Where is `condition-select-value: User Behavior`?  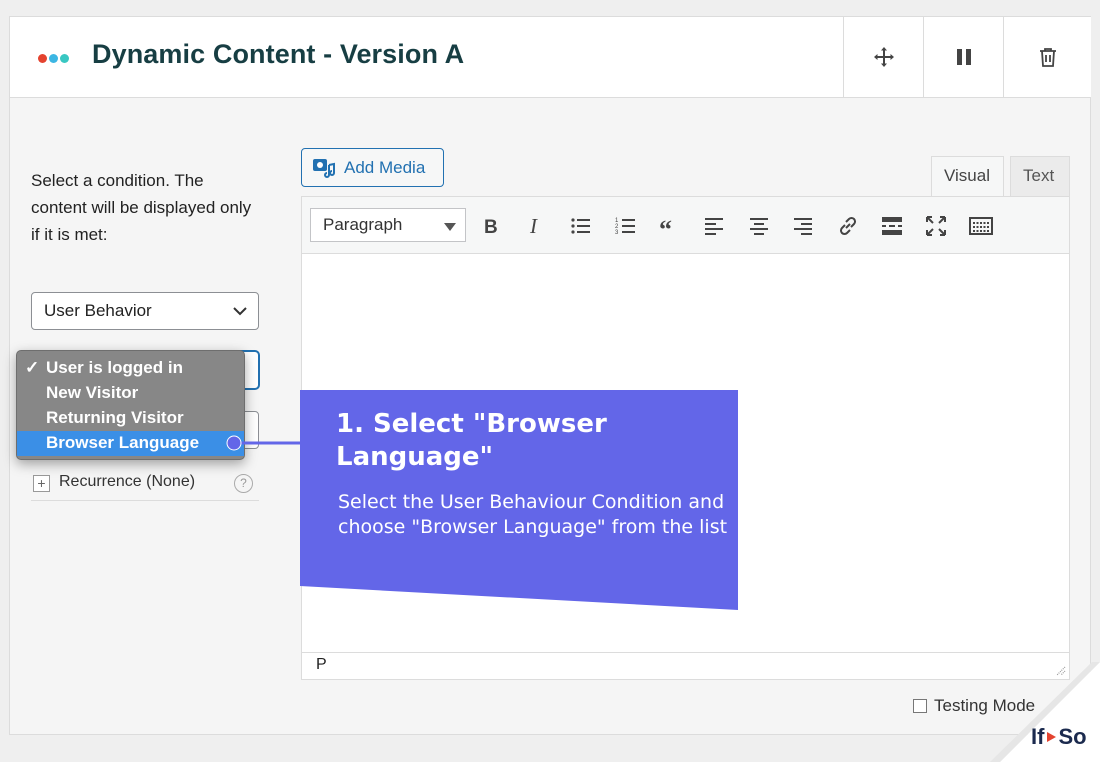
condition-select-value: User Behavior is located at coordinates (98, 310).